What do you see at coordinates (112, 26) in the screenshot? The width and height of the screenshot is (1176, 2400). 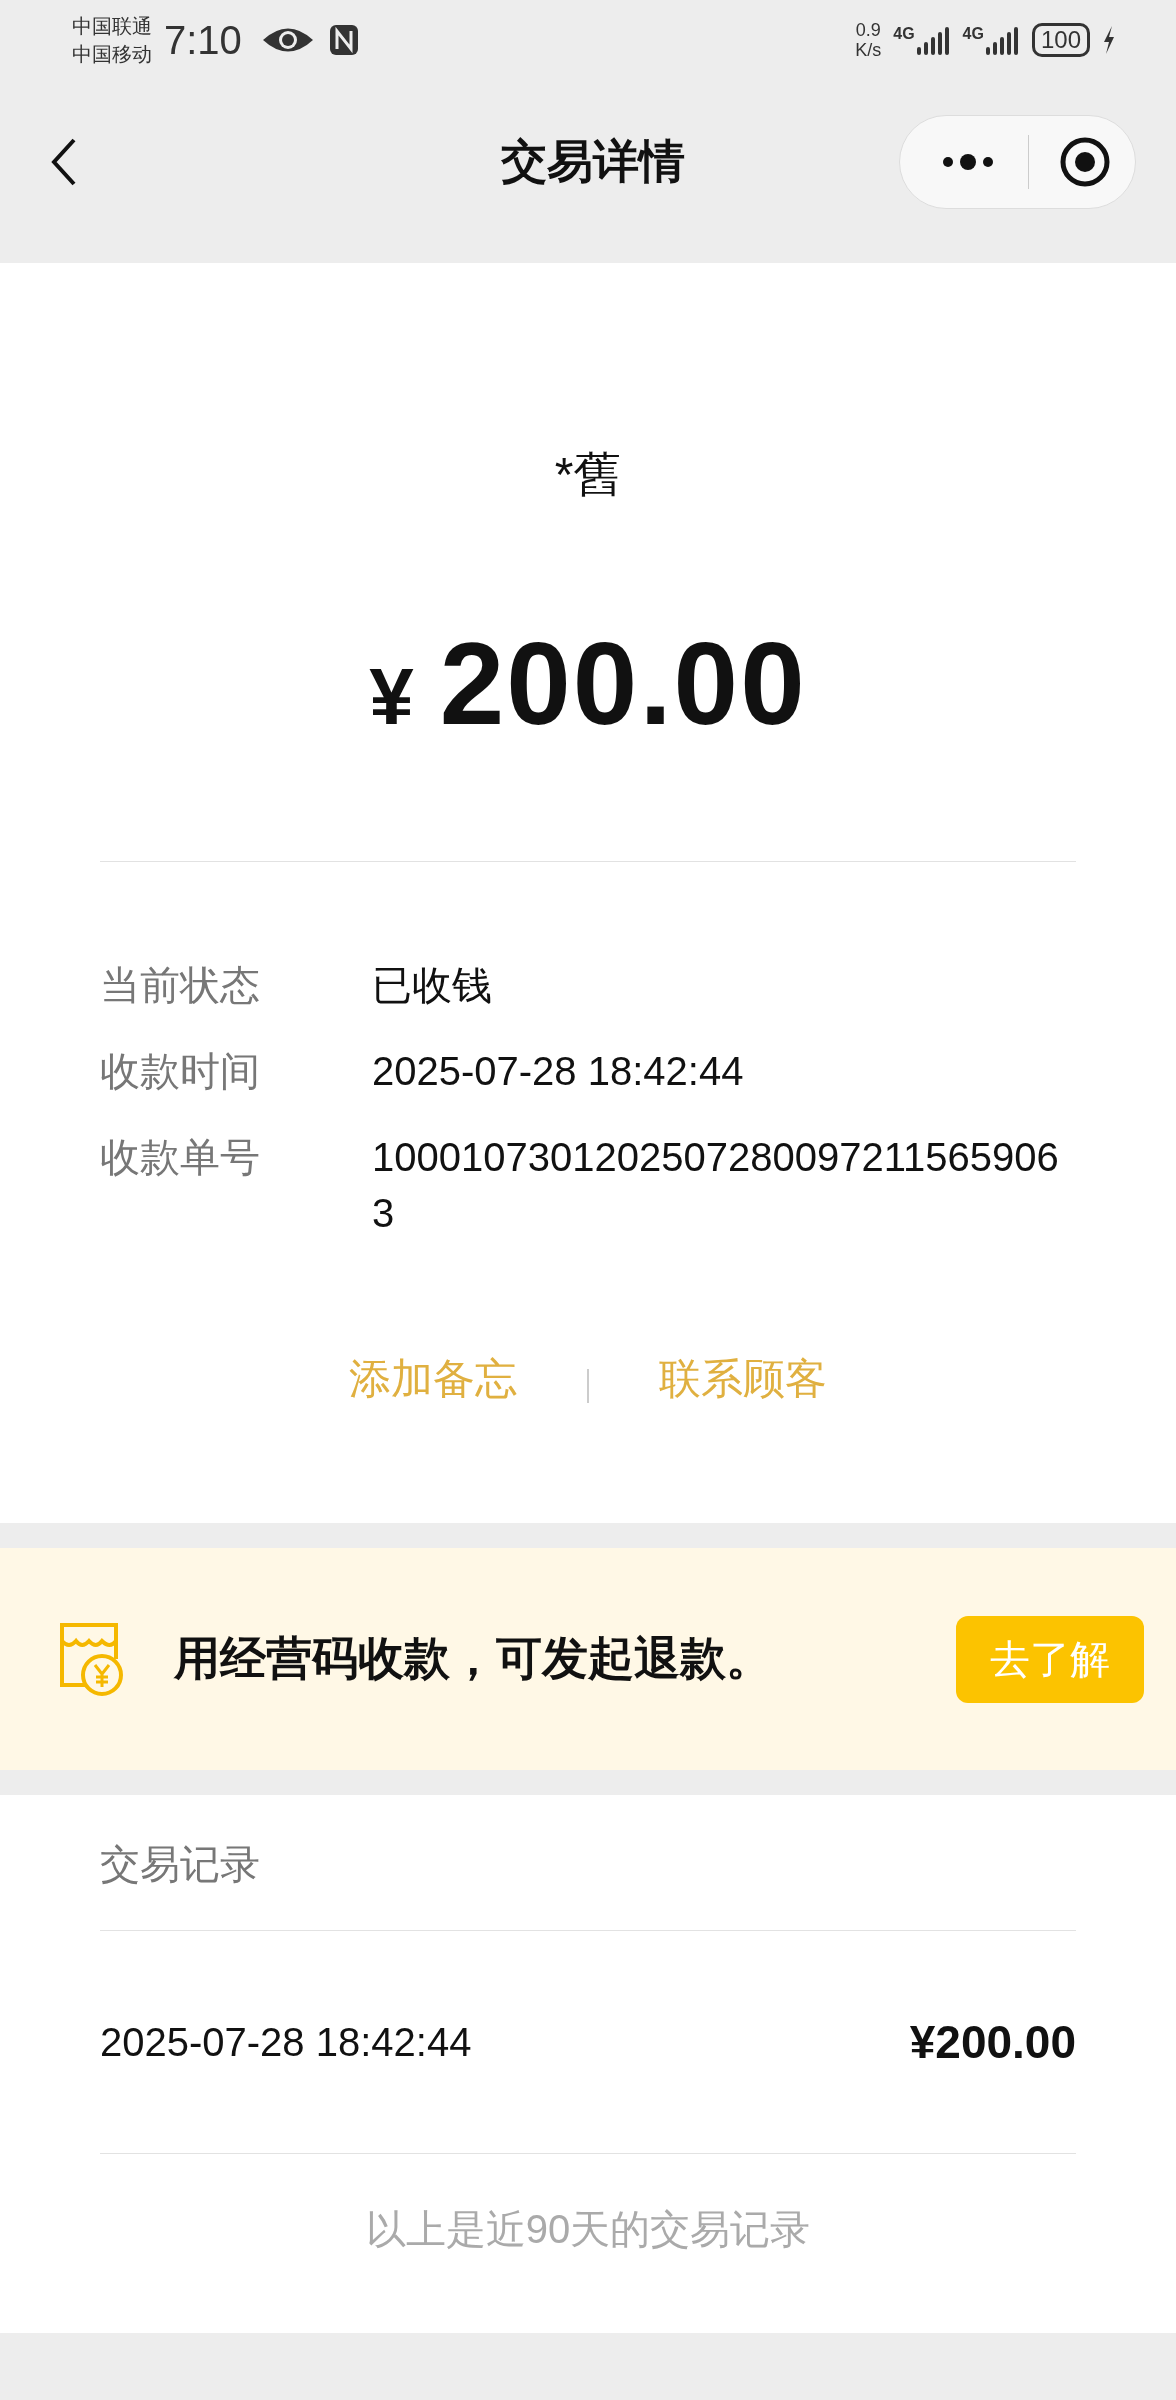 I see `carrier-name: 中国联通` at bounding box center [112, 26].